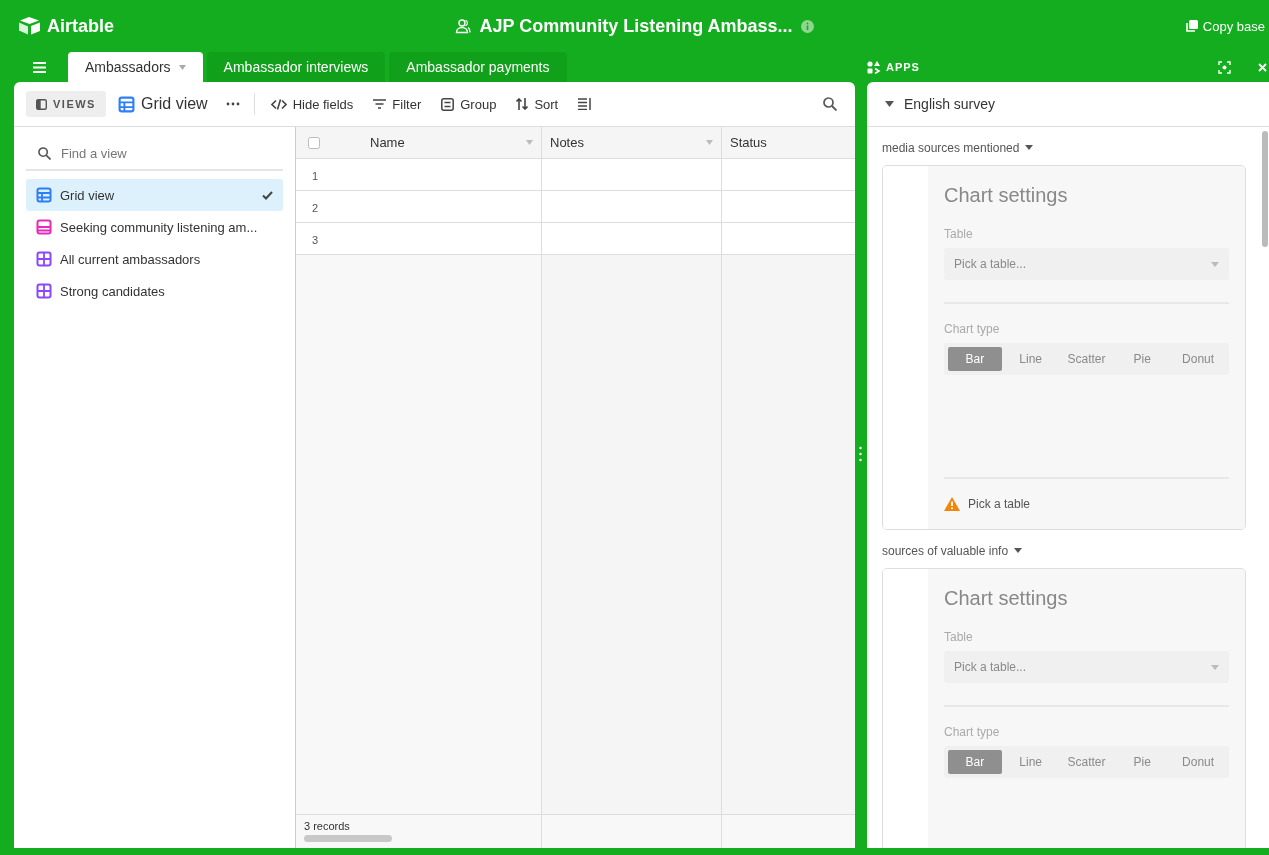 The image size is (1269, 855). I want to click on column-header: Name, so click(419, 142).